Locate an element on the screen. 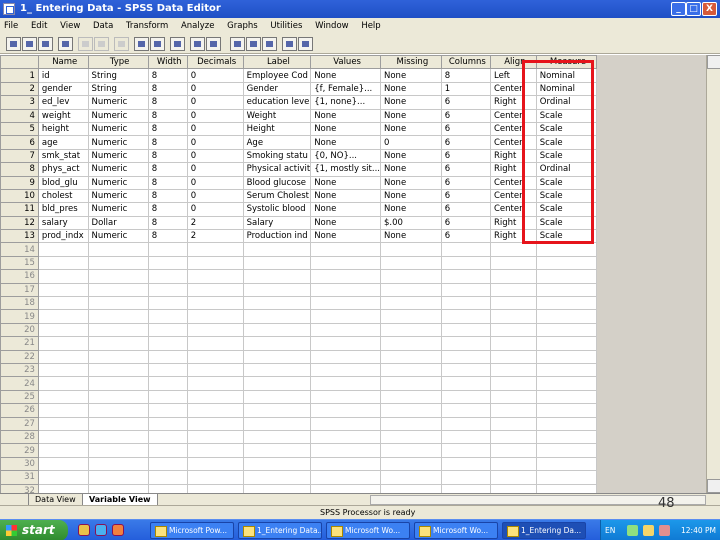  menu-transform: Transform is located at coordinates (147, 26).